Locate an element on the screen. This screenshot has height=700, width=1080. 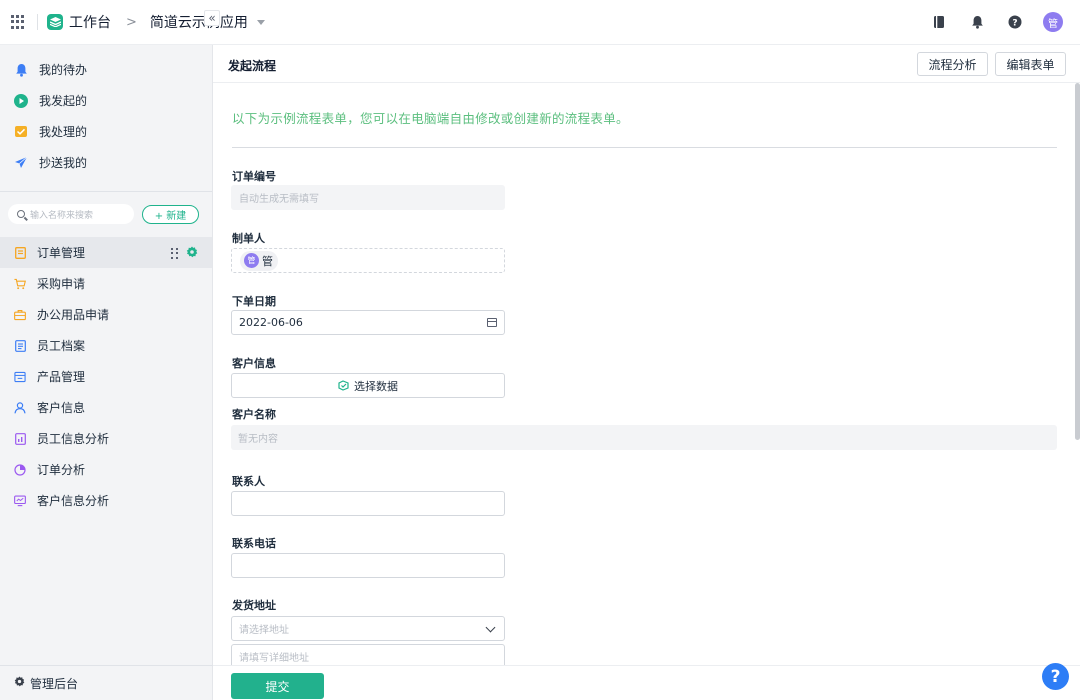
cart-icon is located at coordinates (20, 284).